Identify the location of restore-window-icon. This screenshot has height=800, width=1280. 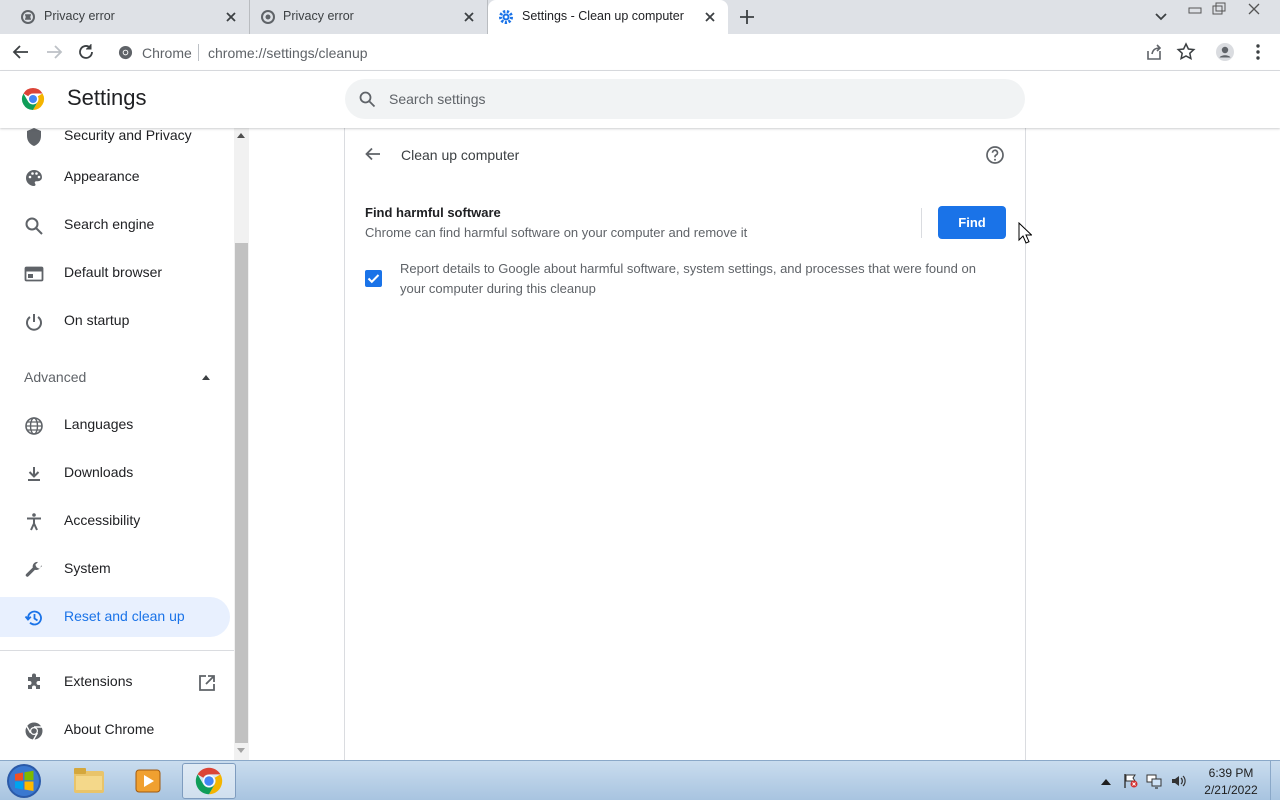
(1220, 9).